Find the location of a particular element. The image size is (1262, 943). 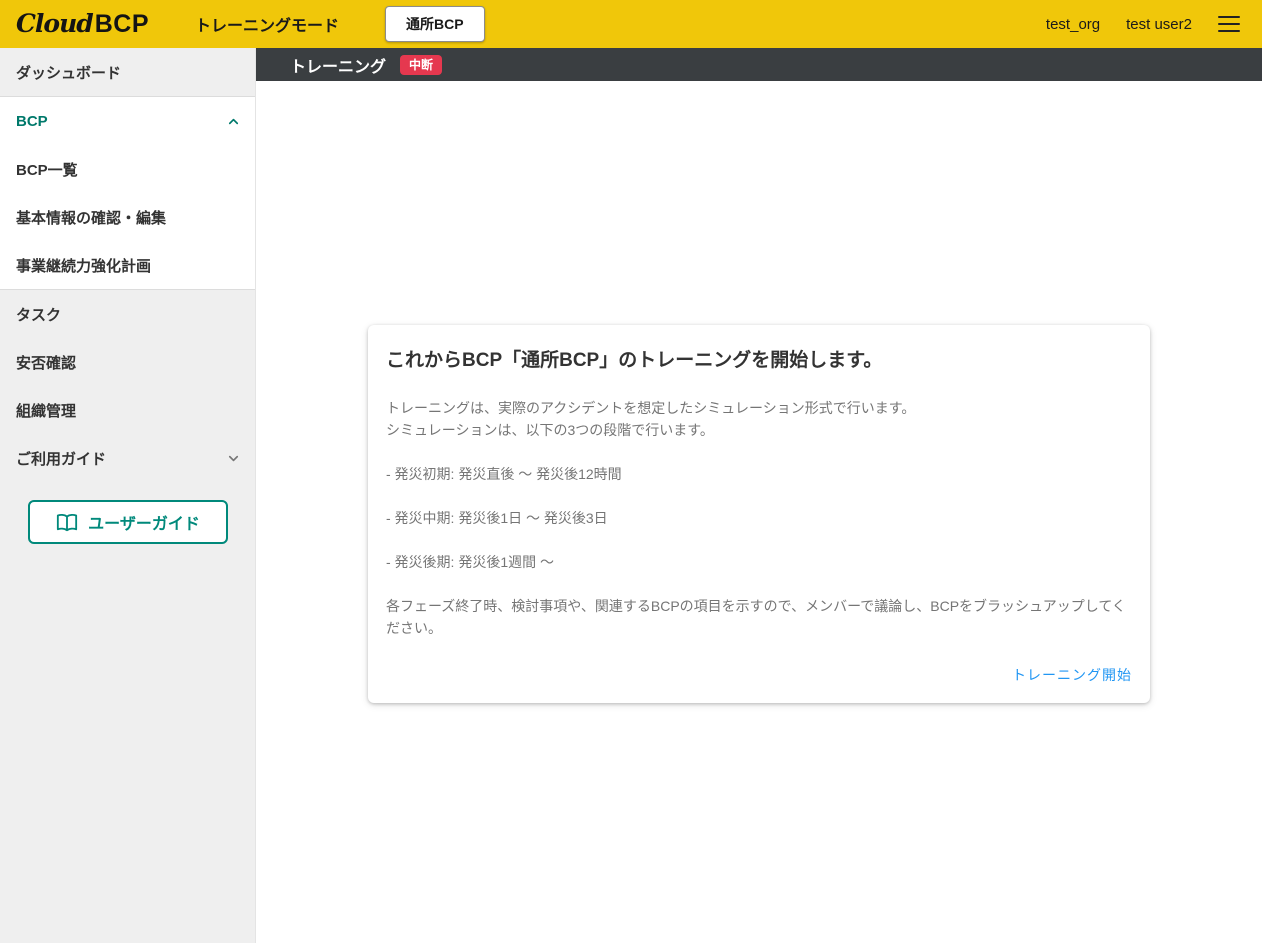

chevron-down-icon is located at coordinates (233, 458).